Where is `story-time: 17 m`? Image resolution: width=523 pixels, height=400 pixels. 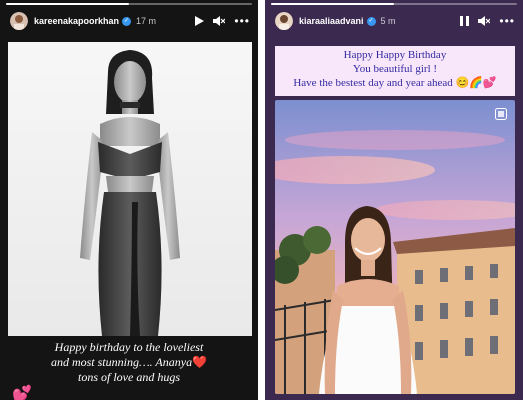 story-time: 17 m is located at coordinates (146, 21).